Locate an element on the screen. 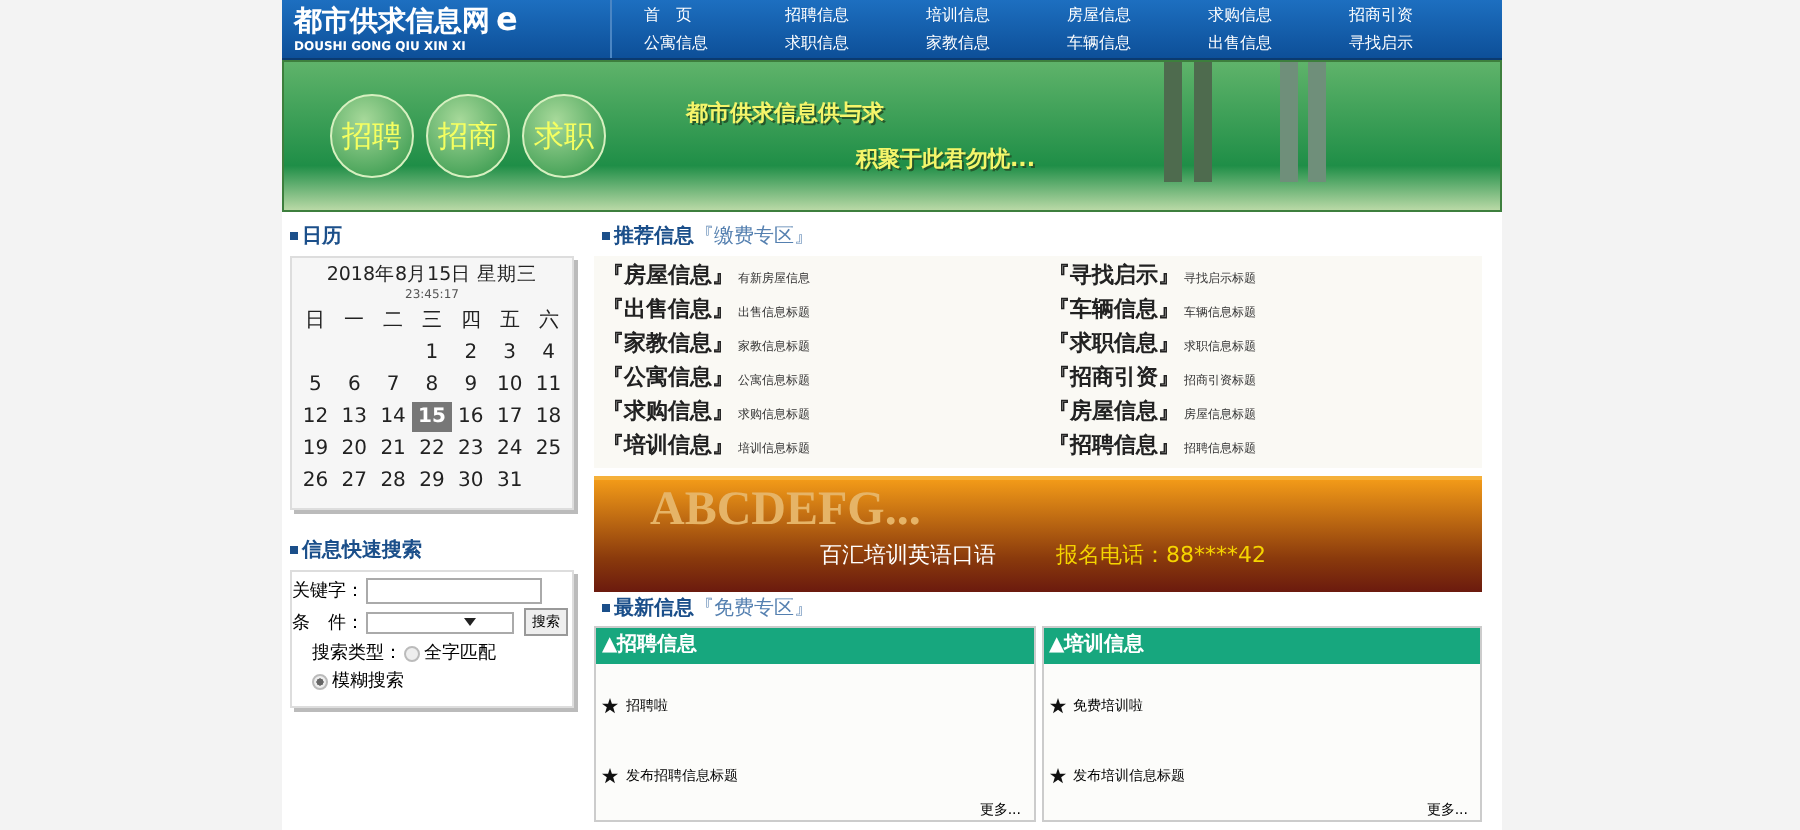 This screenshot has width=1800, height=830. zone-label: 『免费专区』 is located at coordinates (754, 608).